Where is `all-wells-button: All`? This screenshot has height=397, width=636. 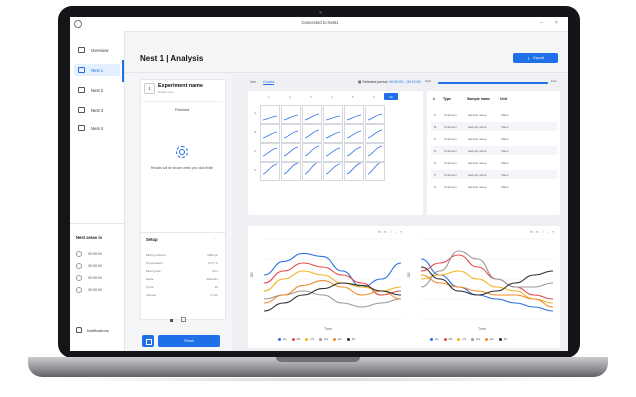 all-wells-button: All is located at coordinates (391, 96).